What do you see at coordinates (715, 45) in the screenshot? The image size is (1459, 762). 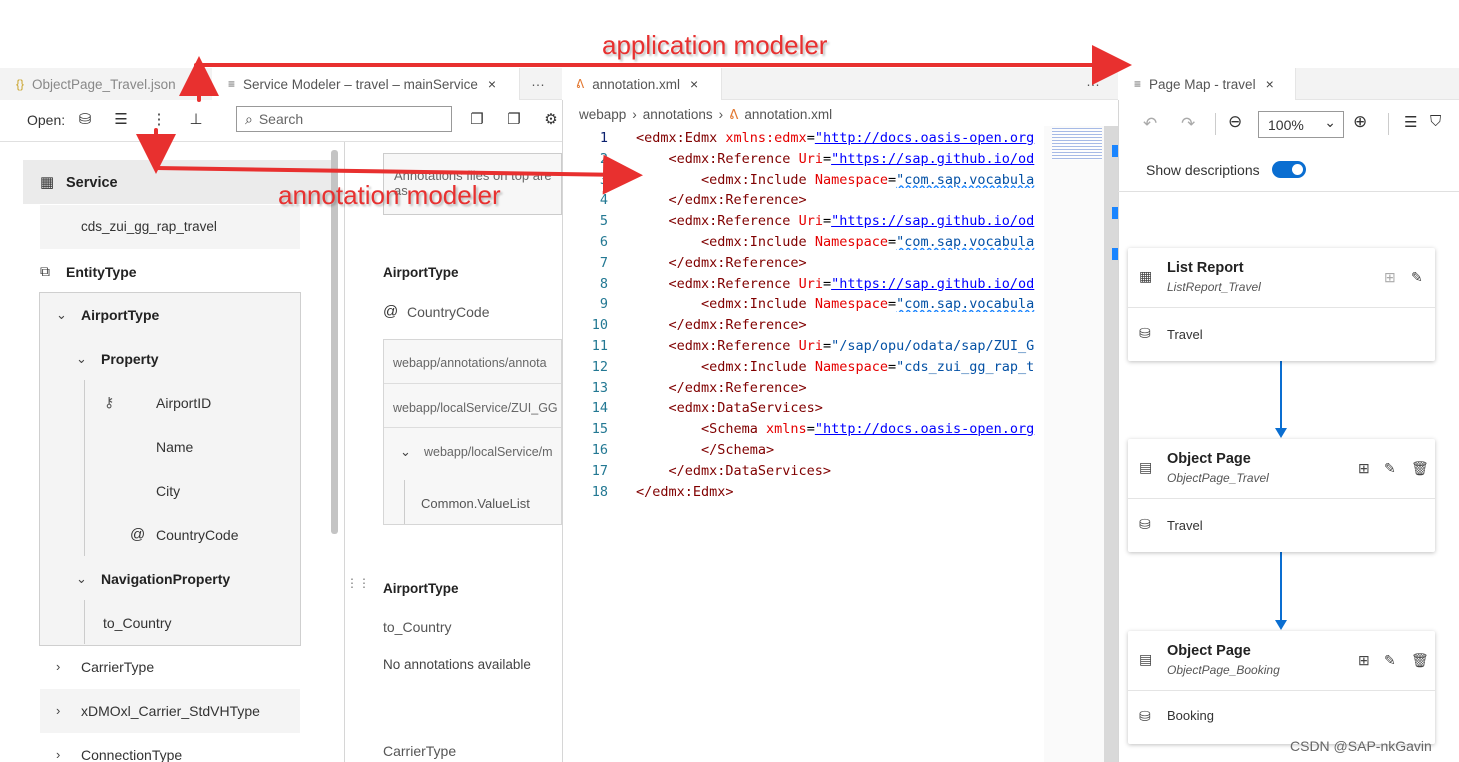 I see `label-application-modeler: application modeler` at bounding box center [715, 45].